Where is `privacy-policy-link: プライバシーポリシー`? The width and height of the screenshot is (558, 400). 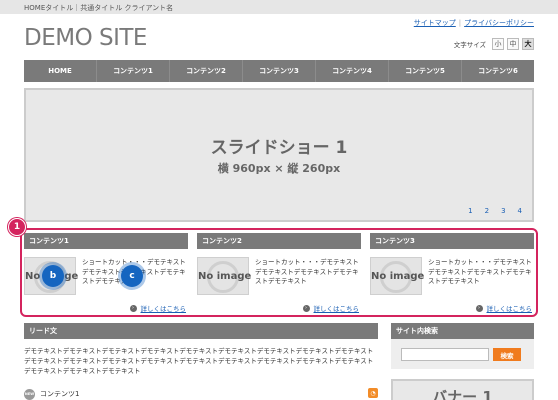
privacy-policy-link: プライバシーポリシー is located at coordinates (499, 23).